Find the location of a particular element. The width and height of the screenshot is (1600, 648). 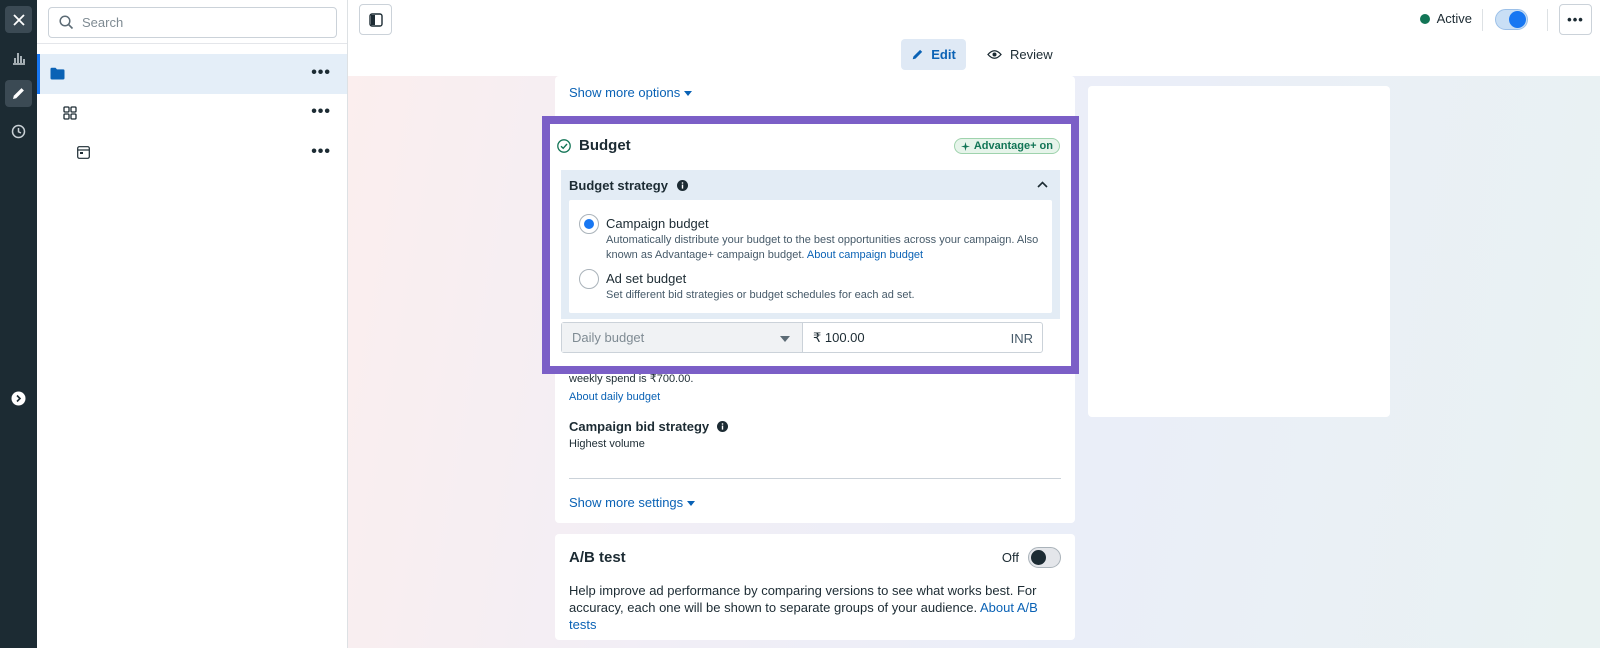

ad-set-budget-radio is located at coordinates (589, 279).